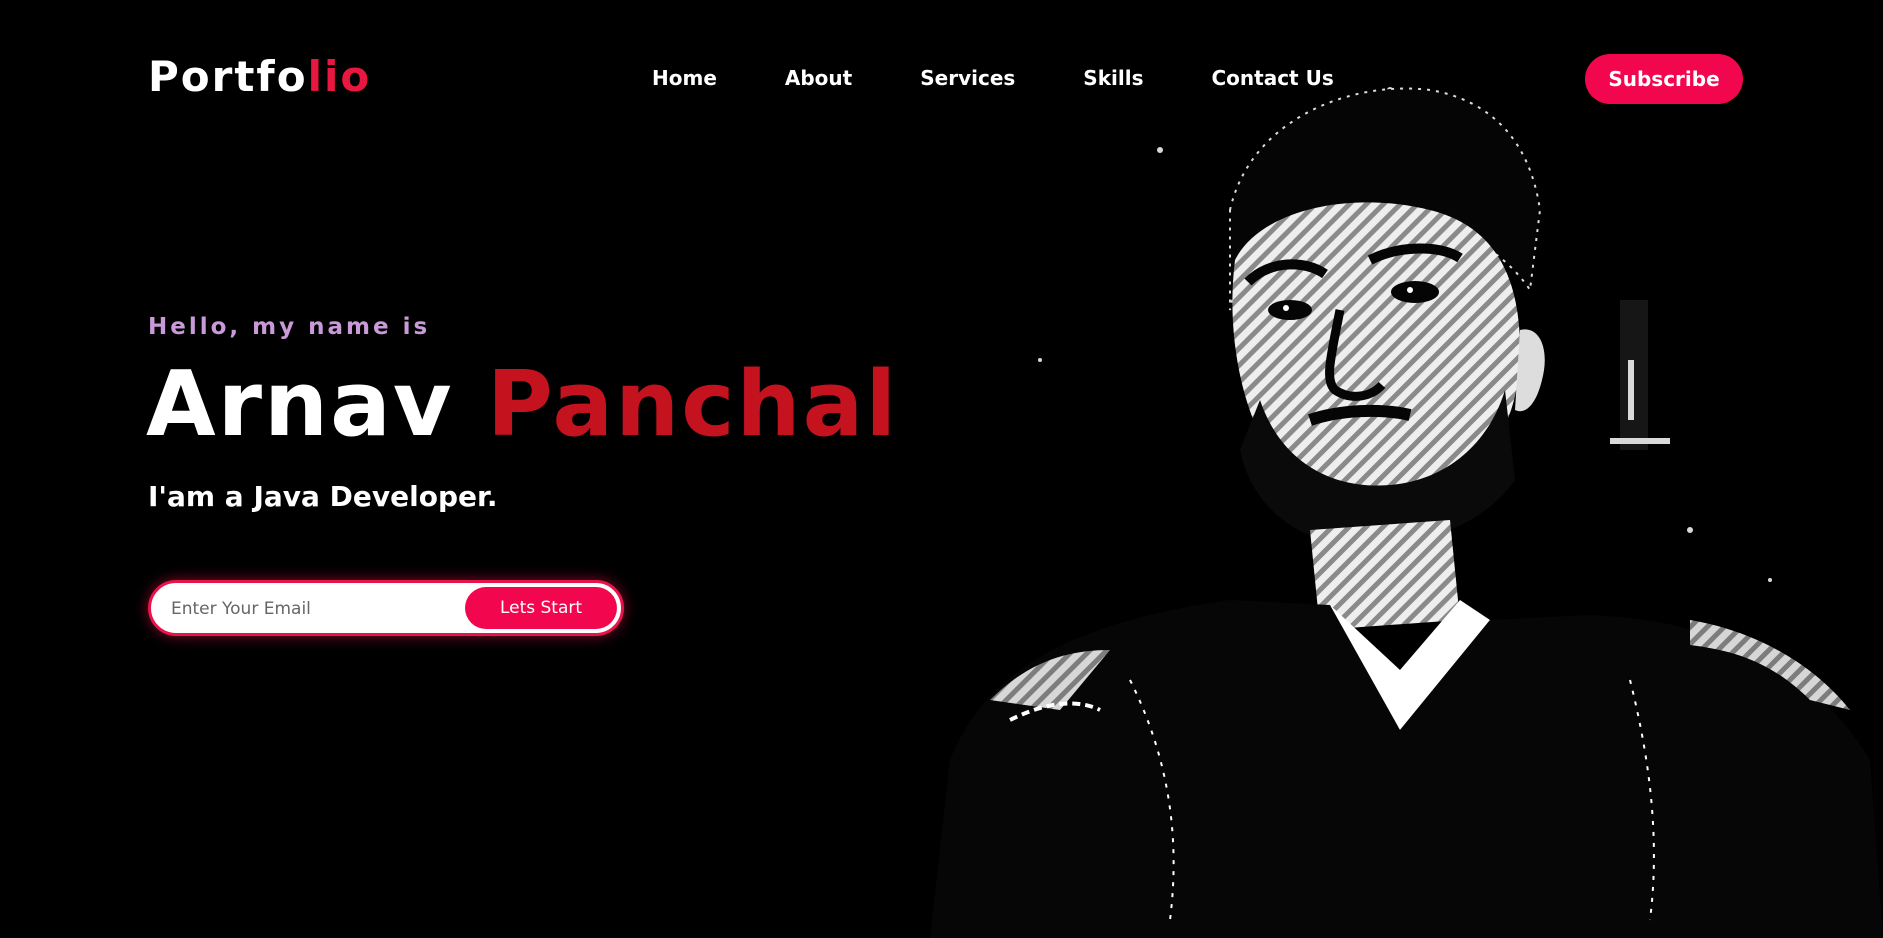 The height and width of the screenshot is (938, 1883). I want to click on lets-start-button: Lets Start, so click(541, 608).